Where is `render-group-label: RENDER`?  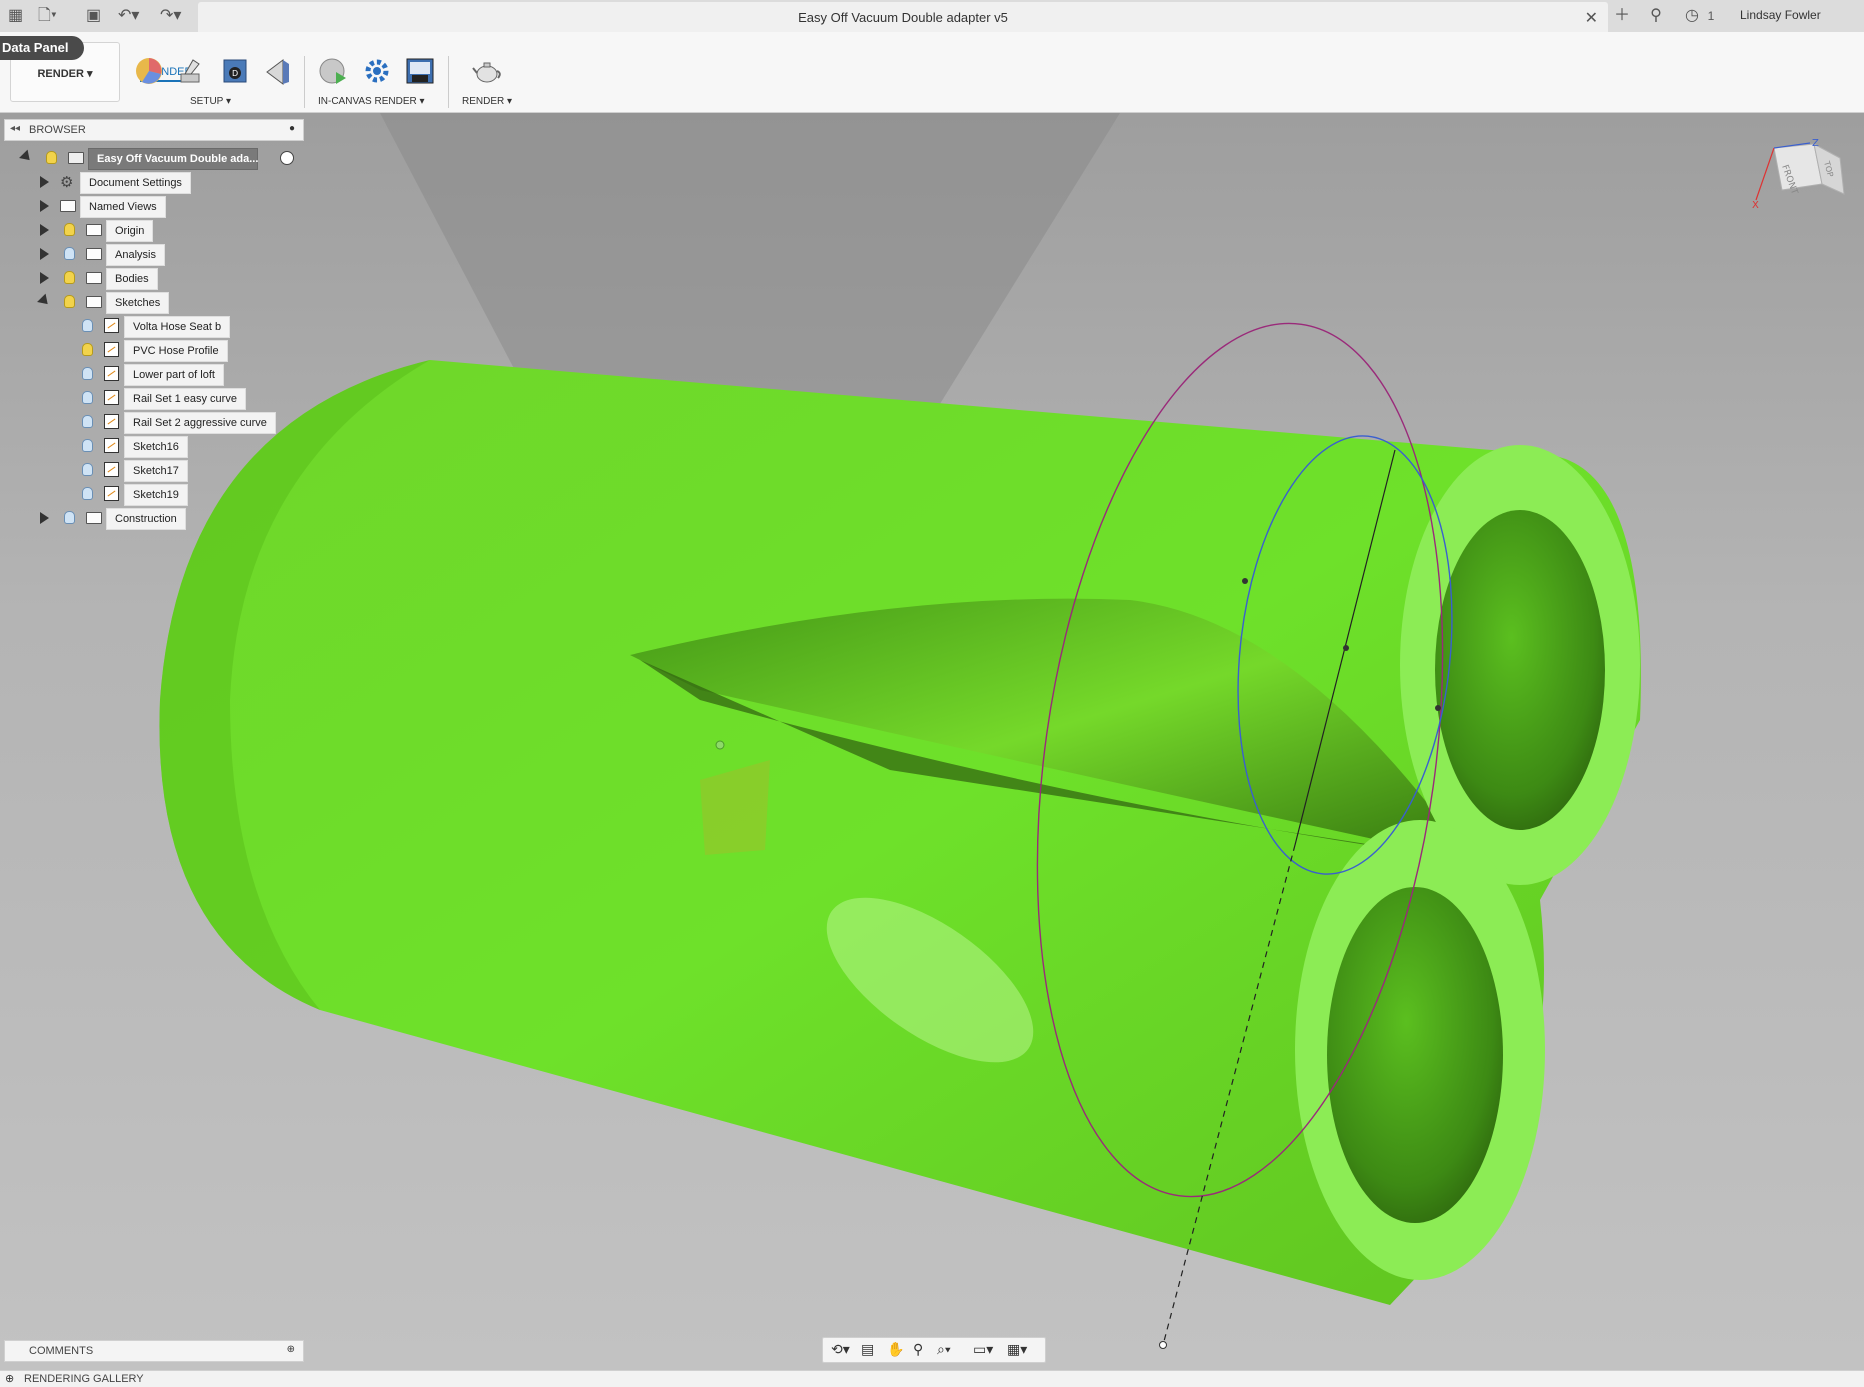
render-group-label: RENDER is located at coordinates (483, 101).